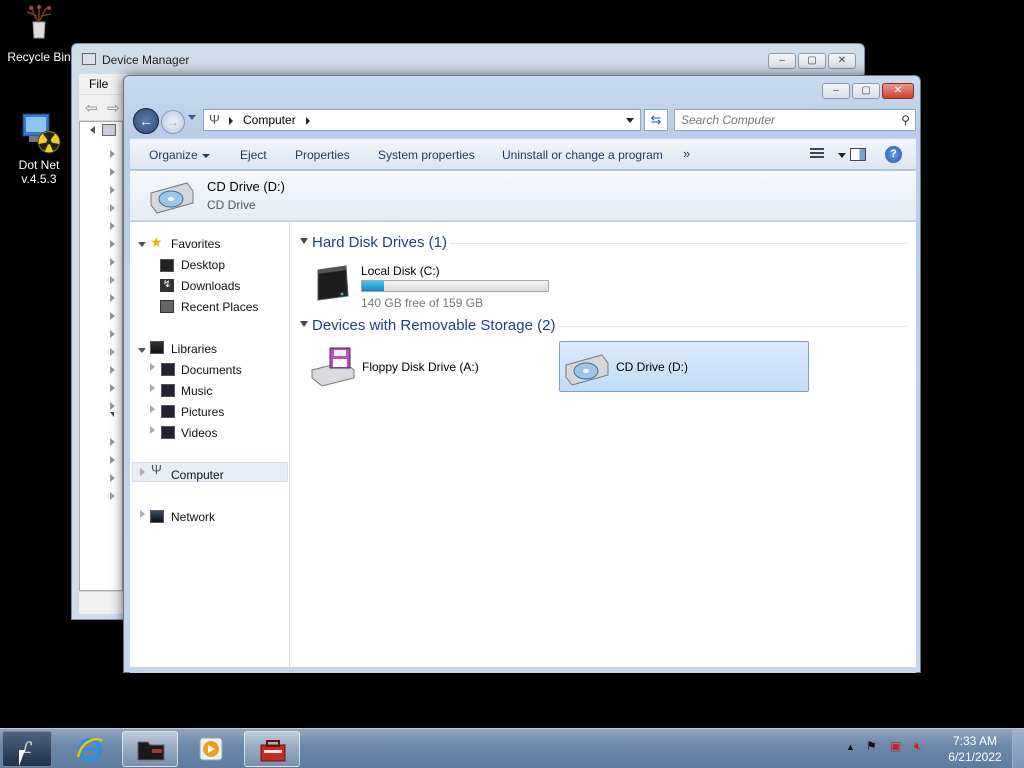  Describe the element at coordinates (98, 84) in the screenshot. I see `menu-file: File` at that location.